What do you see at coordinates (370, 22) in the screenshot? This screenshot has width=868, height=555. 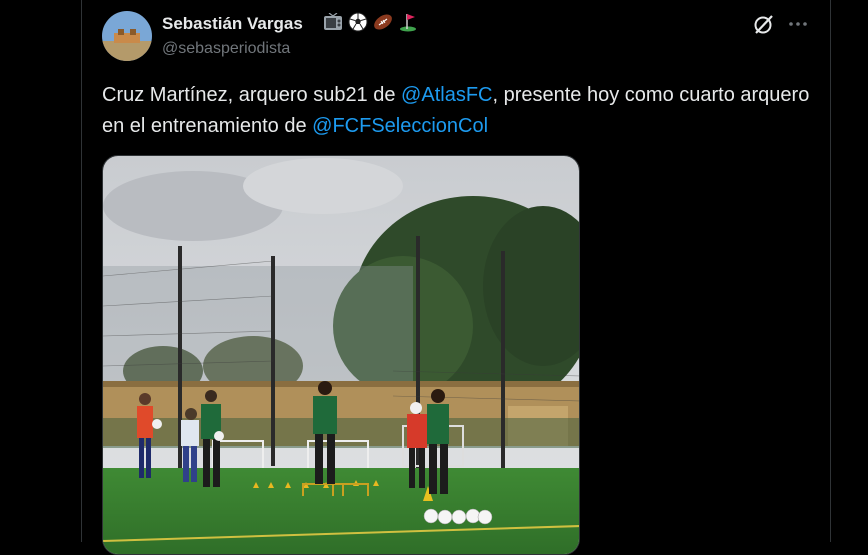 I see `author-badges` at bounding box center [370, 22].